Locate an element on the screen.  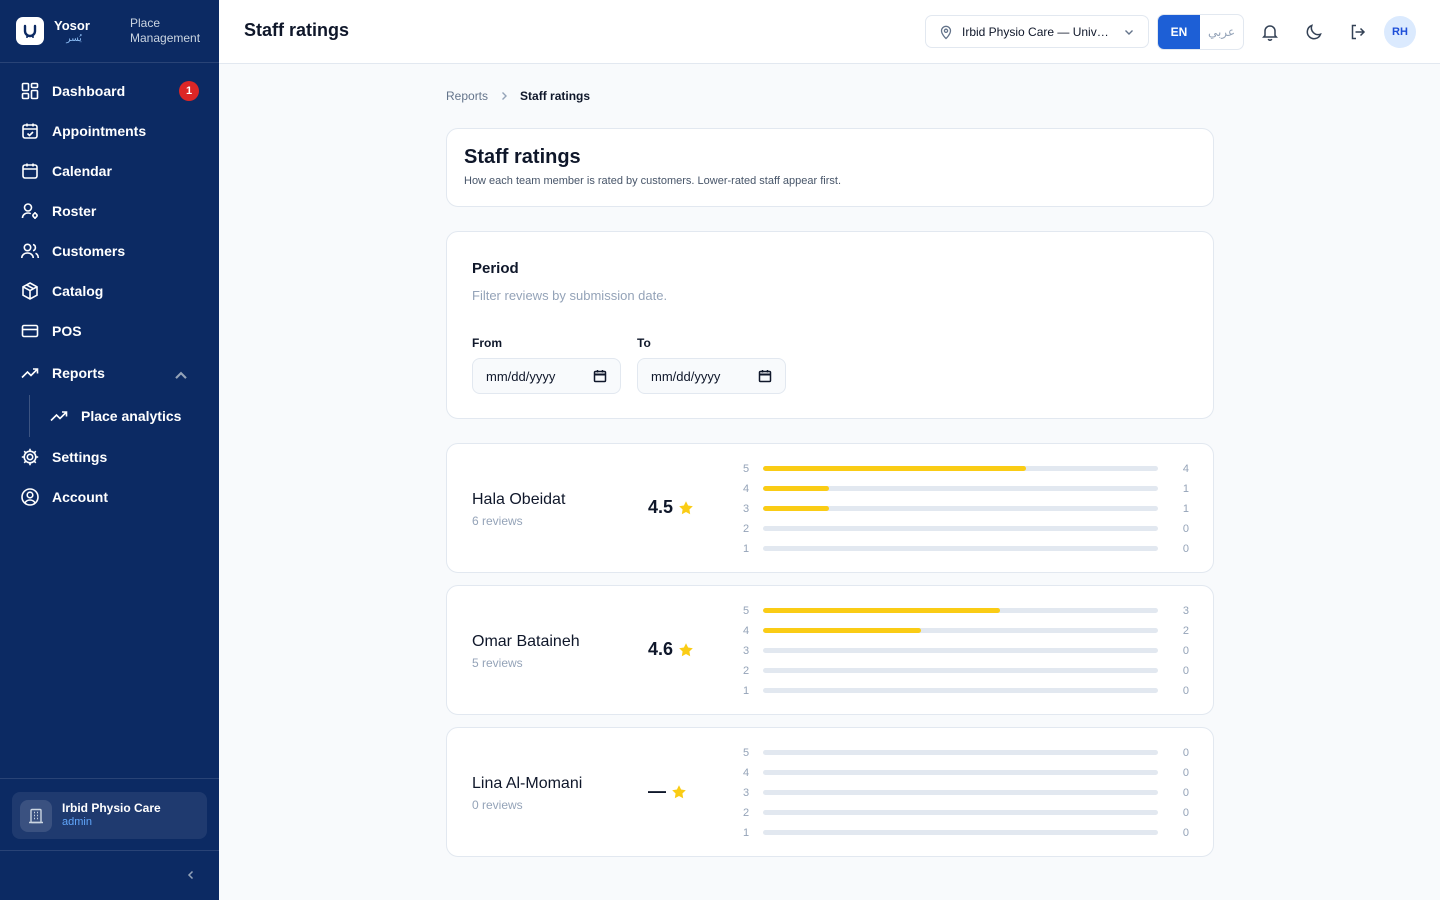
staff-review-count: 0 reviews is located at coordinates (497, 805).